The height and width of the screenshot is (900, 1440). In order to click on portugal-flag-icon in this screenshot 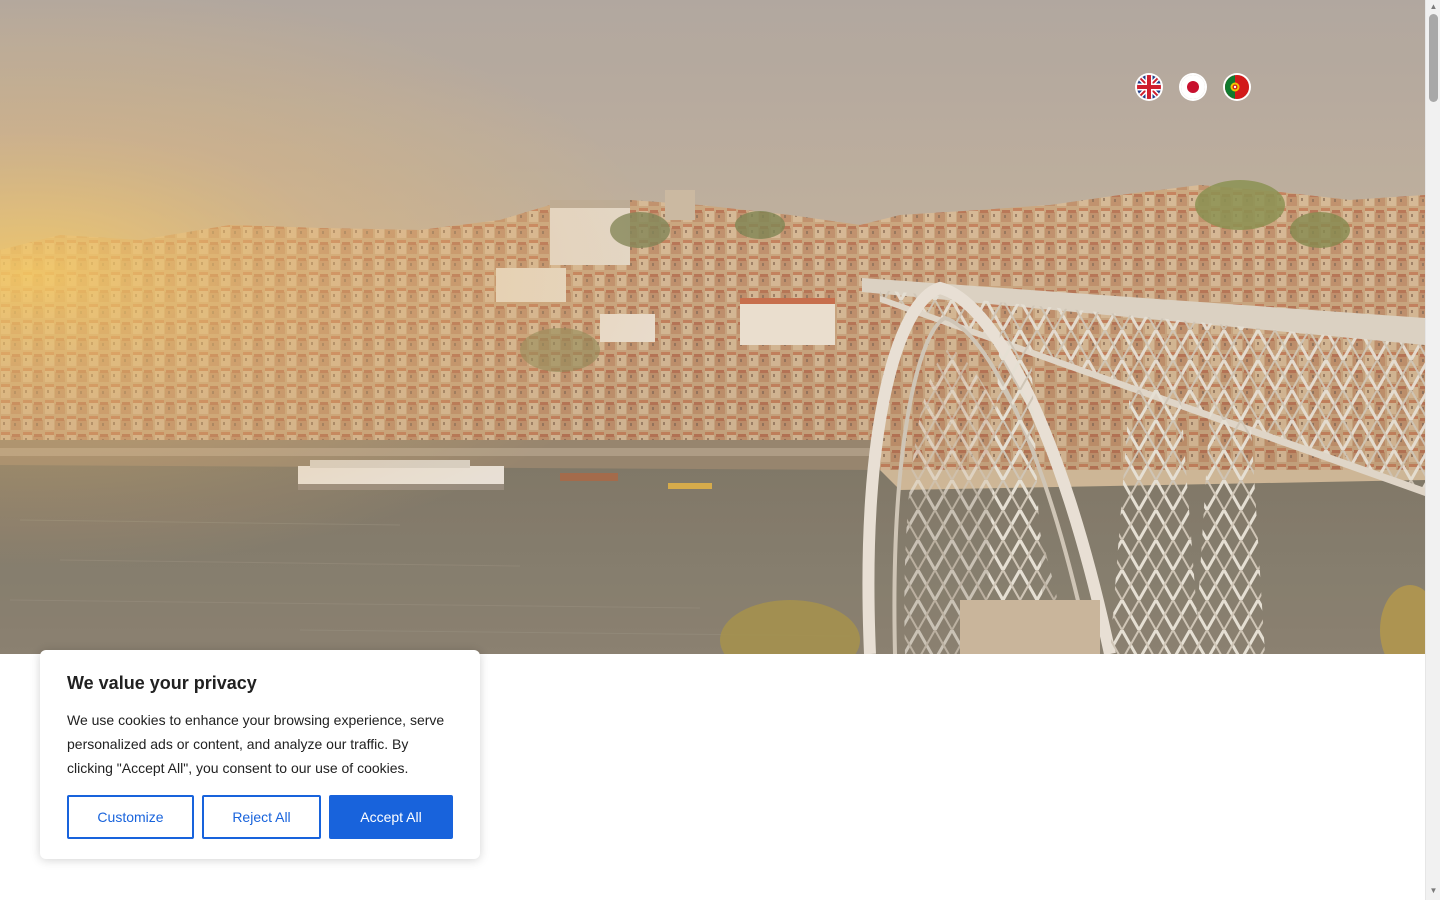, I will do `click(1237, 87)`.